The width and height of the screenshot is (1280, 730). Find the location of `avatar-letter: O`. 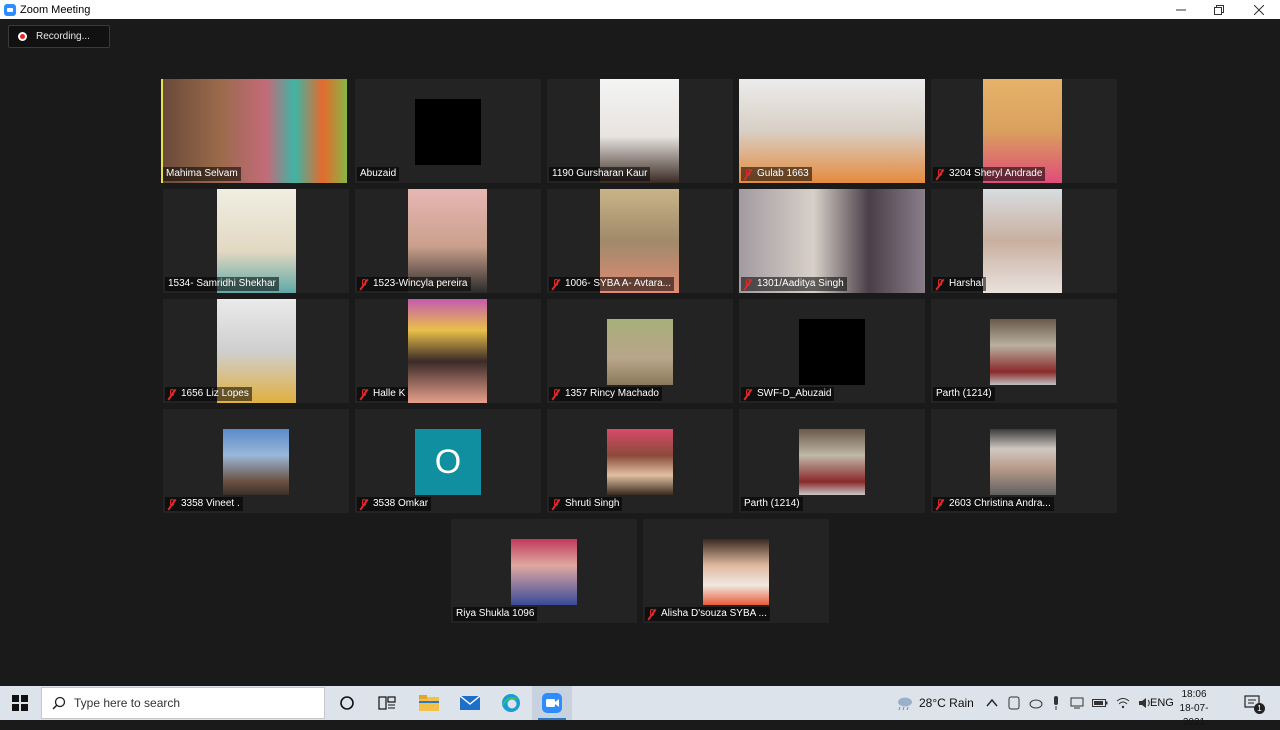

avatar-letter: O is located at coordinates (448, 461).